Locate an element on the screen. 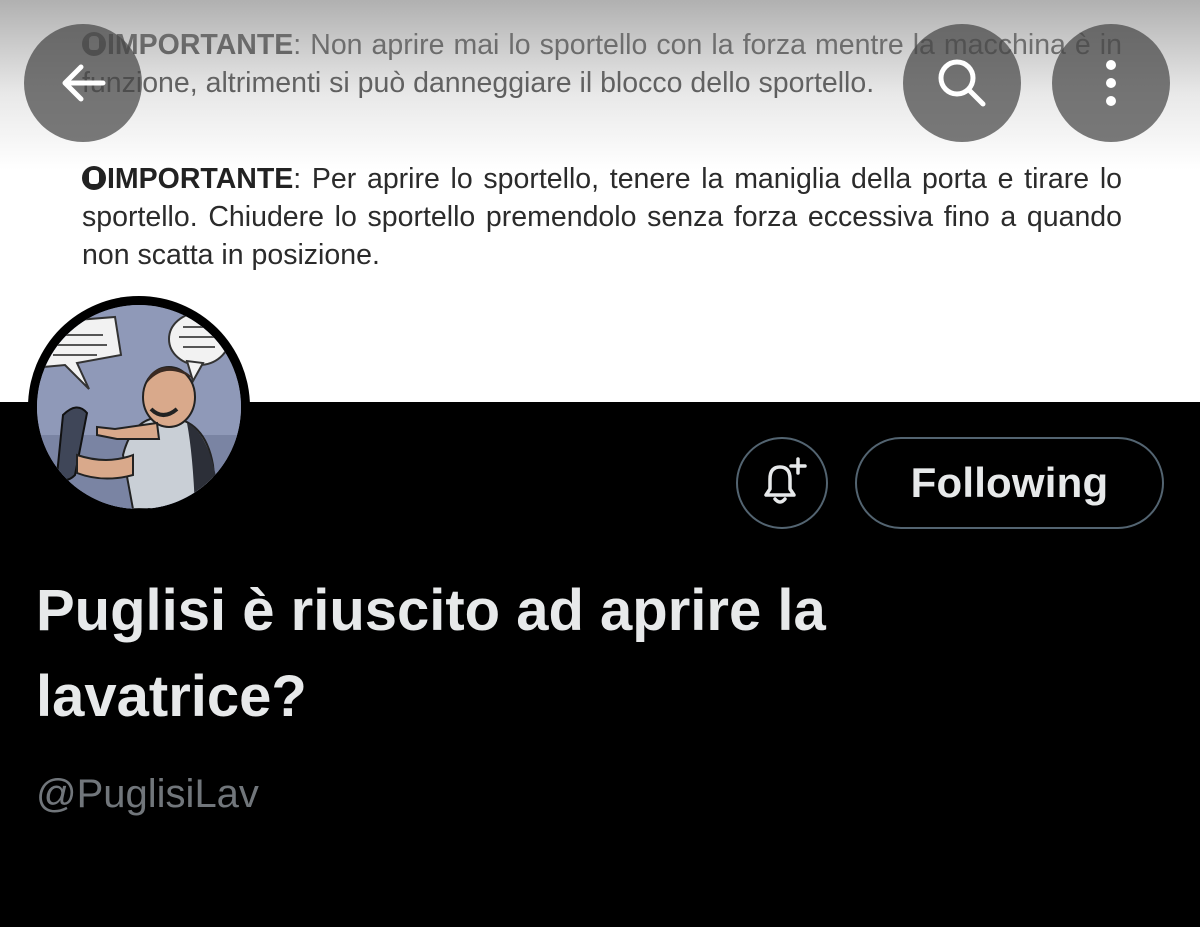 The height and width of the screenshot is (927, 1200). search-button is located at coordinates (962, 83).